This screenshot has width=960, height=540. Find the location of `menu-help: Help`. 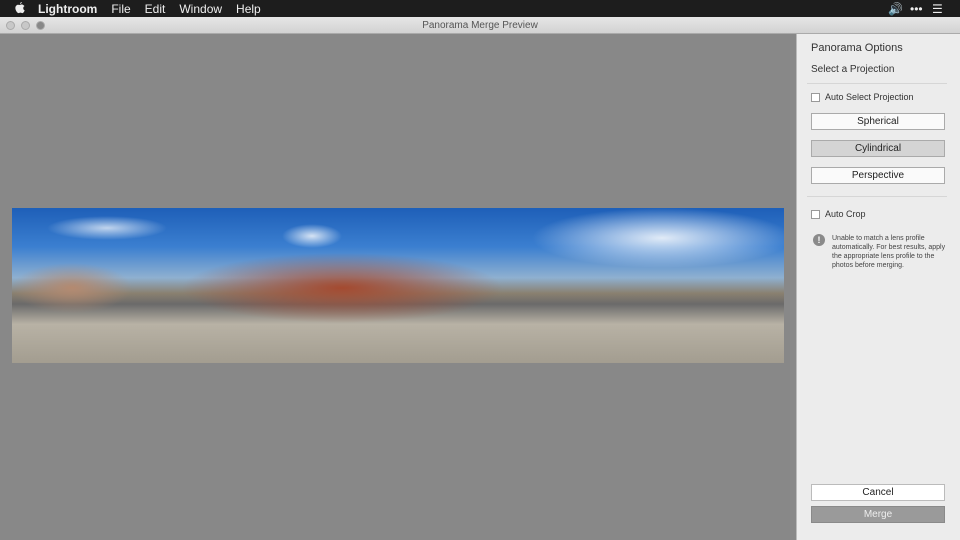

menu-help: Help is located at coordinates (248, 9).